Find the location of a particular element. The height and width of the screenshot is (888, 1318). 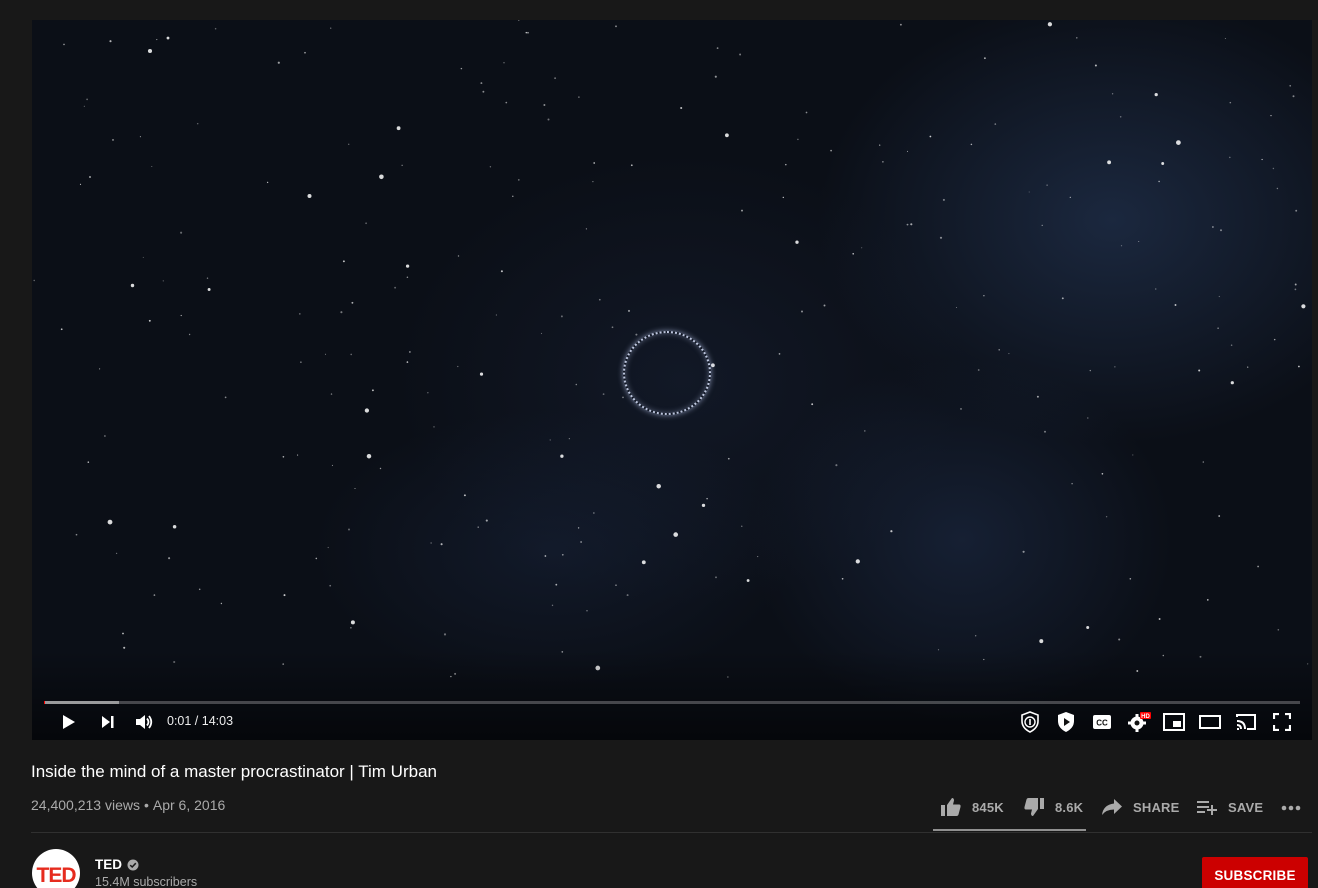

play-button is located at coordinates (68, 722).